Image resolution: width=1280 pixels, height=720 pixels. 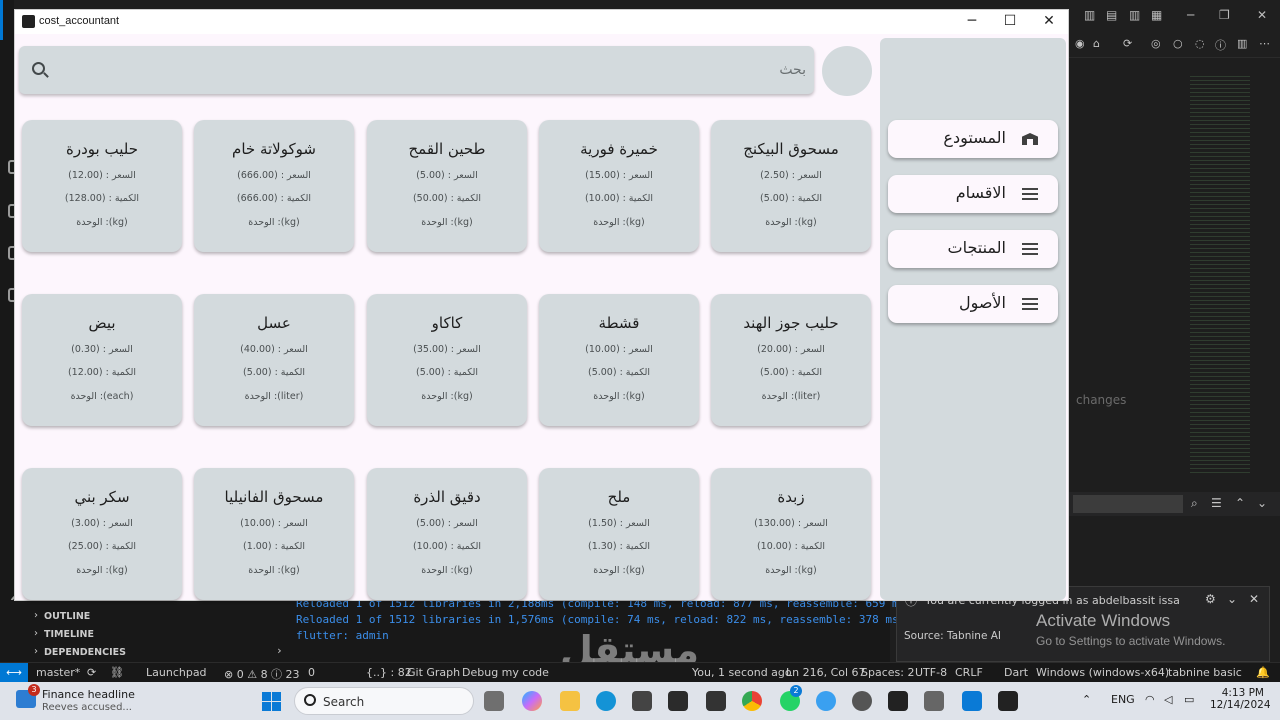 I want to click on find-input, so click(x=1128, y=504).